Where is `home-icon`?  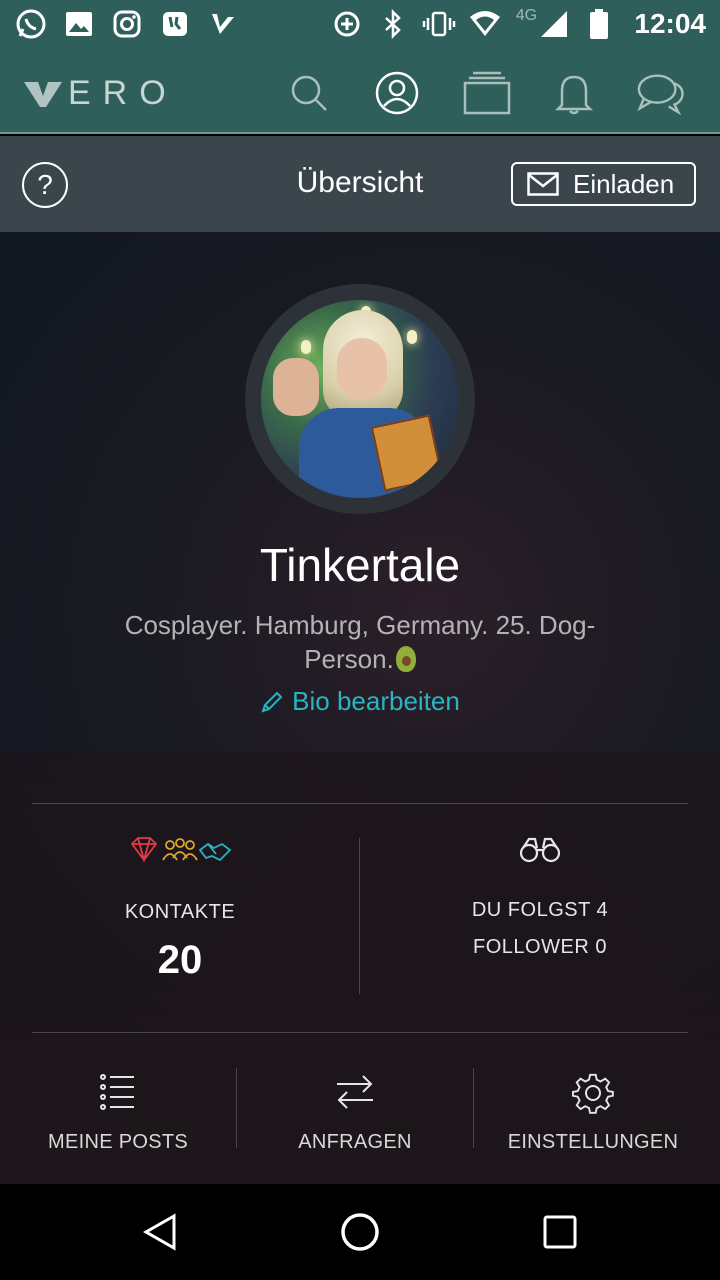
home-icon is located at coordinates (360, 1232).